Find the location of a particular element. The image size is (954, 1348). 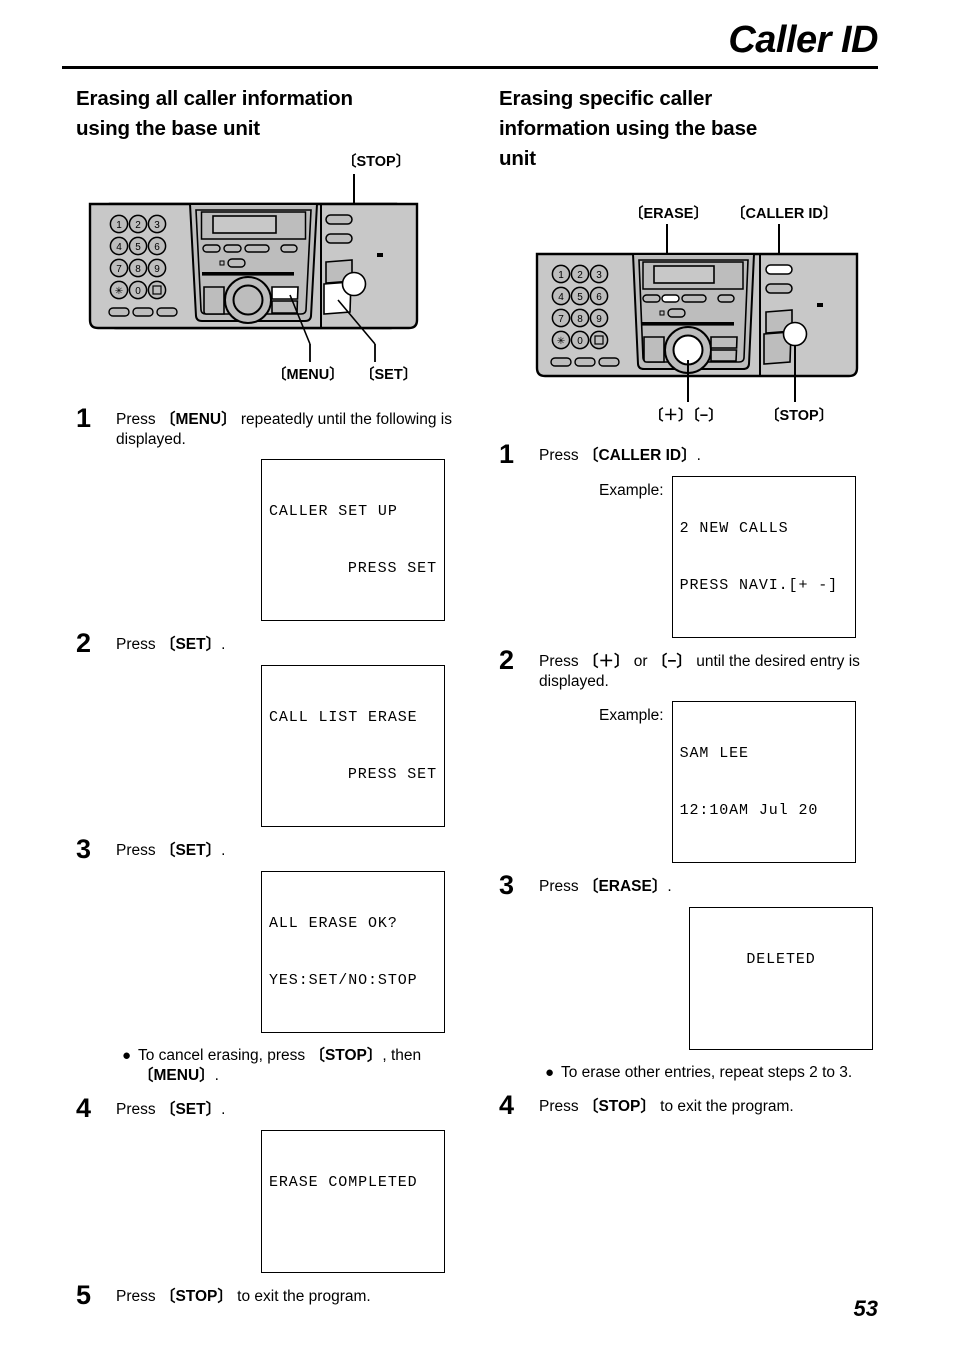

left-step-4: 4 Press 〔SET〕. is located at coordinates (276, 1108).